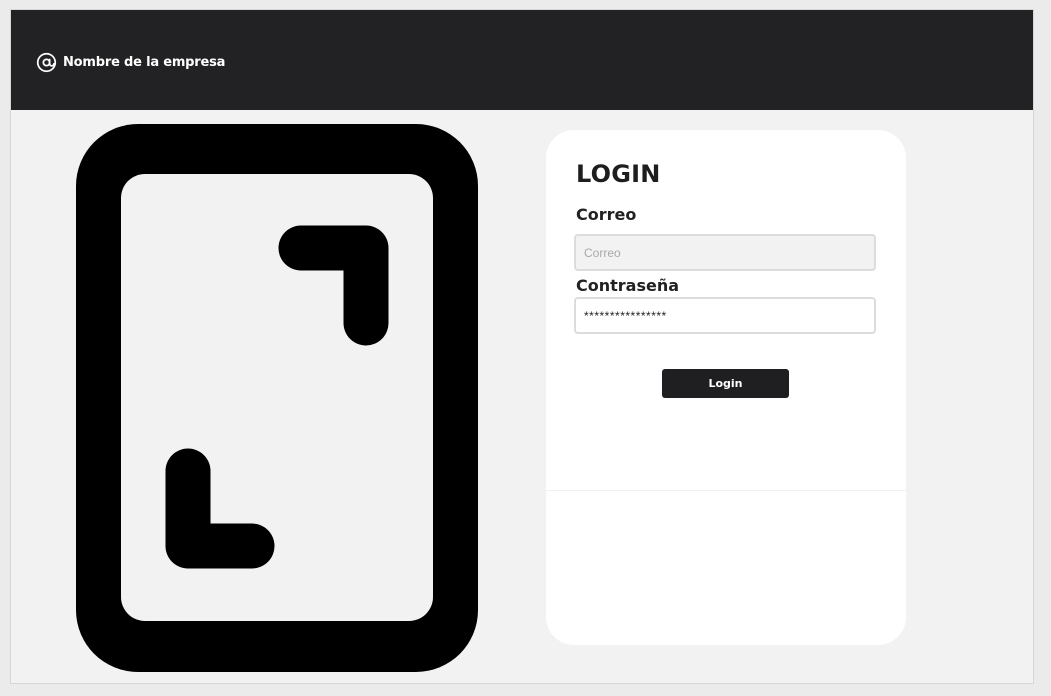  Describe the element at coordinates (144, 62) in the screenshot. I see `company-name: Nombre de la empresa` at that location.